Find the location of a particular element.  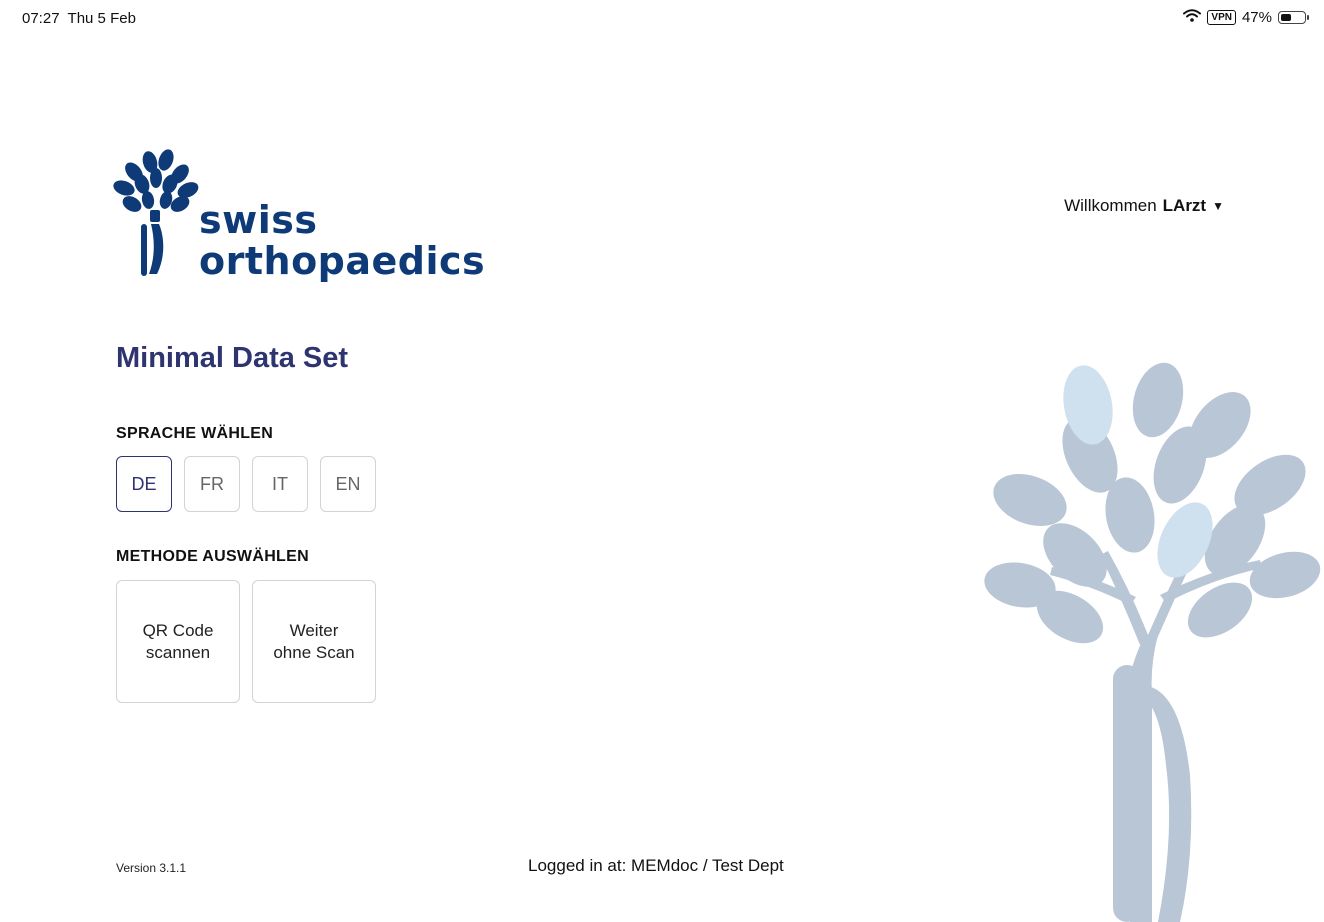

vpn-badge: VPN is located at coordinates (1221, 17).